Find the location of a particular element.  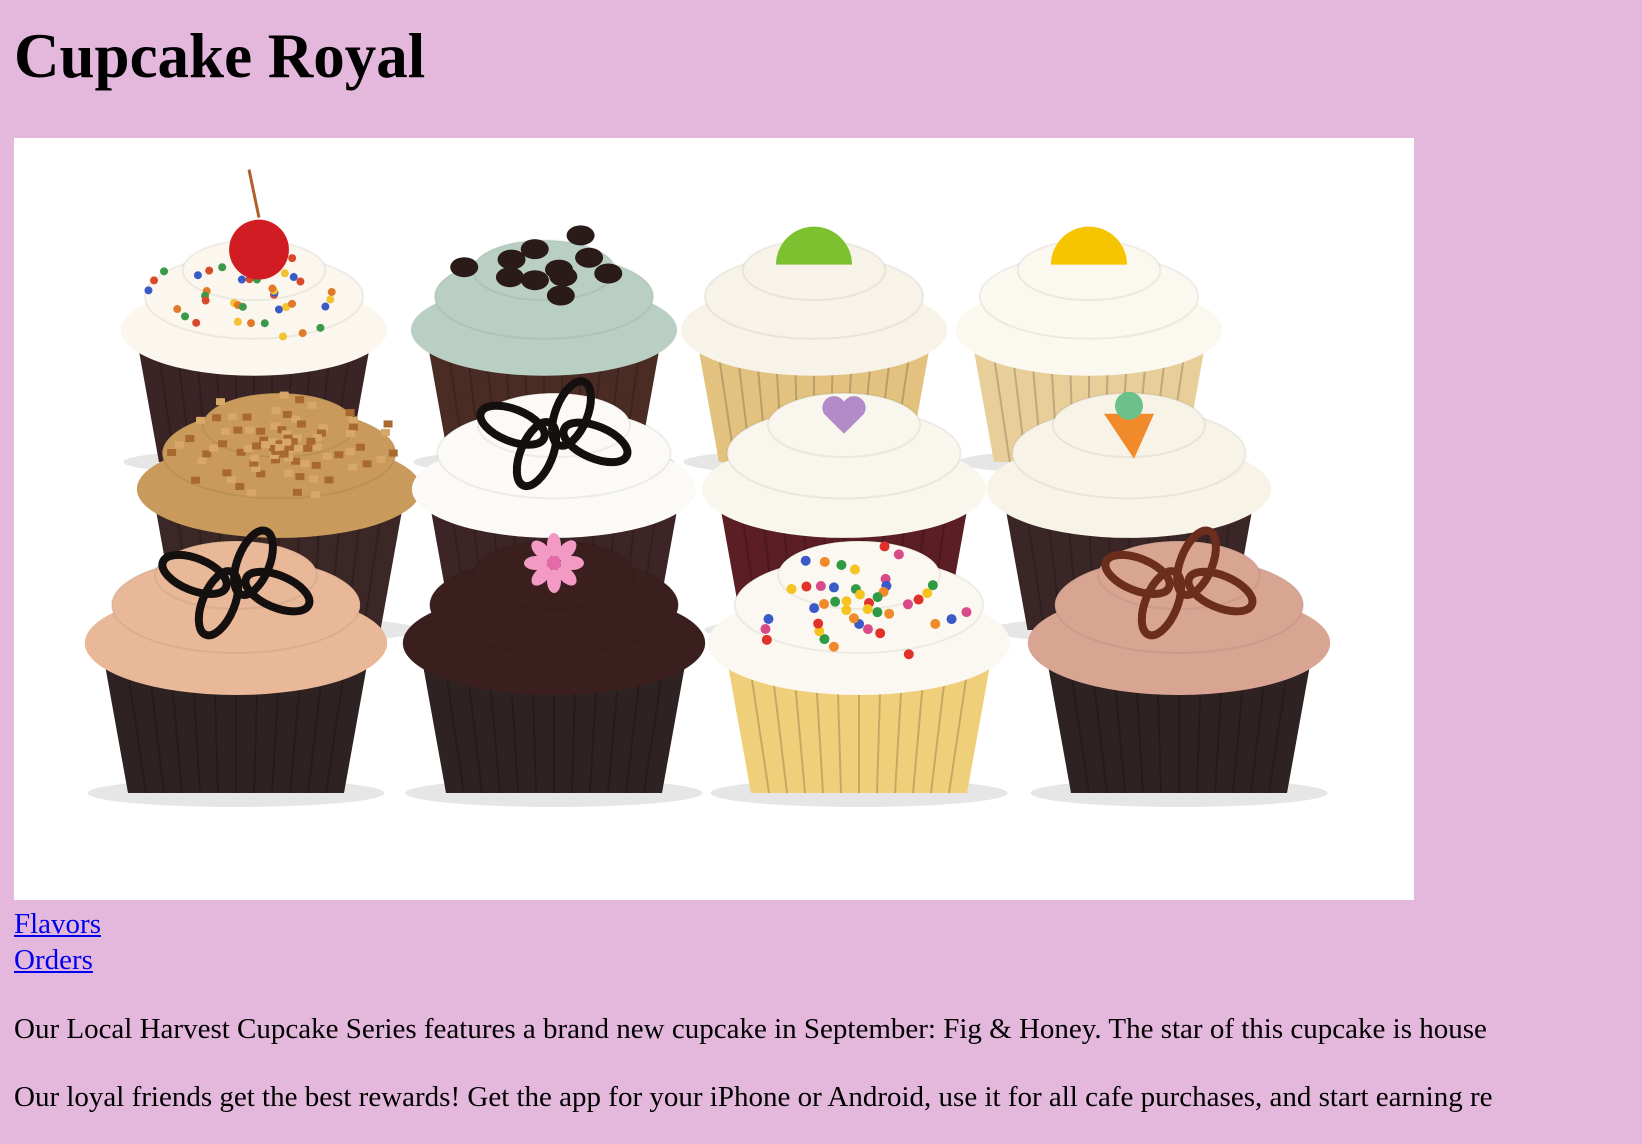

nav-links: Flavors Orders is located at coordinates (57, 942).